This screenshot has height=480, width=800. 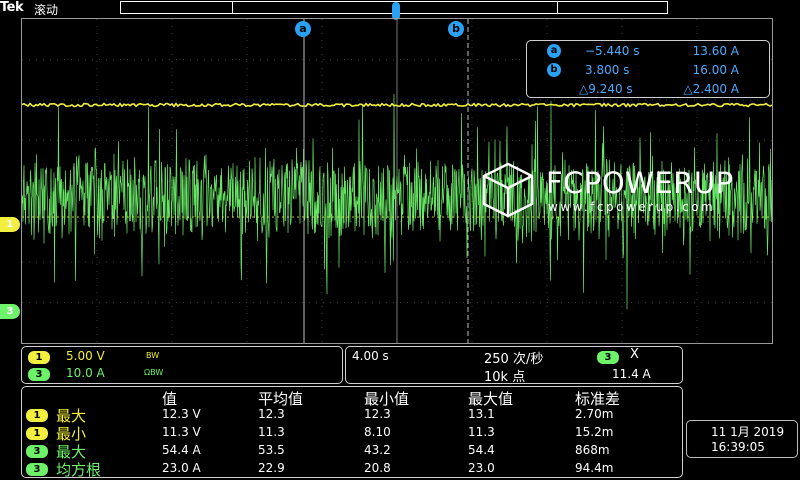 What do you see at coordinates (608, 357) in the screenshot?
I see `trigger-source-badge: 3` at bounding box center [608, 357].